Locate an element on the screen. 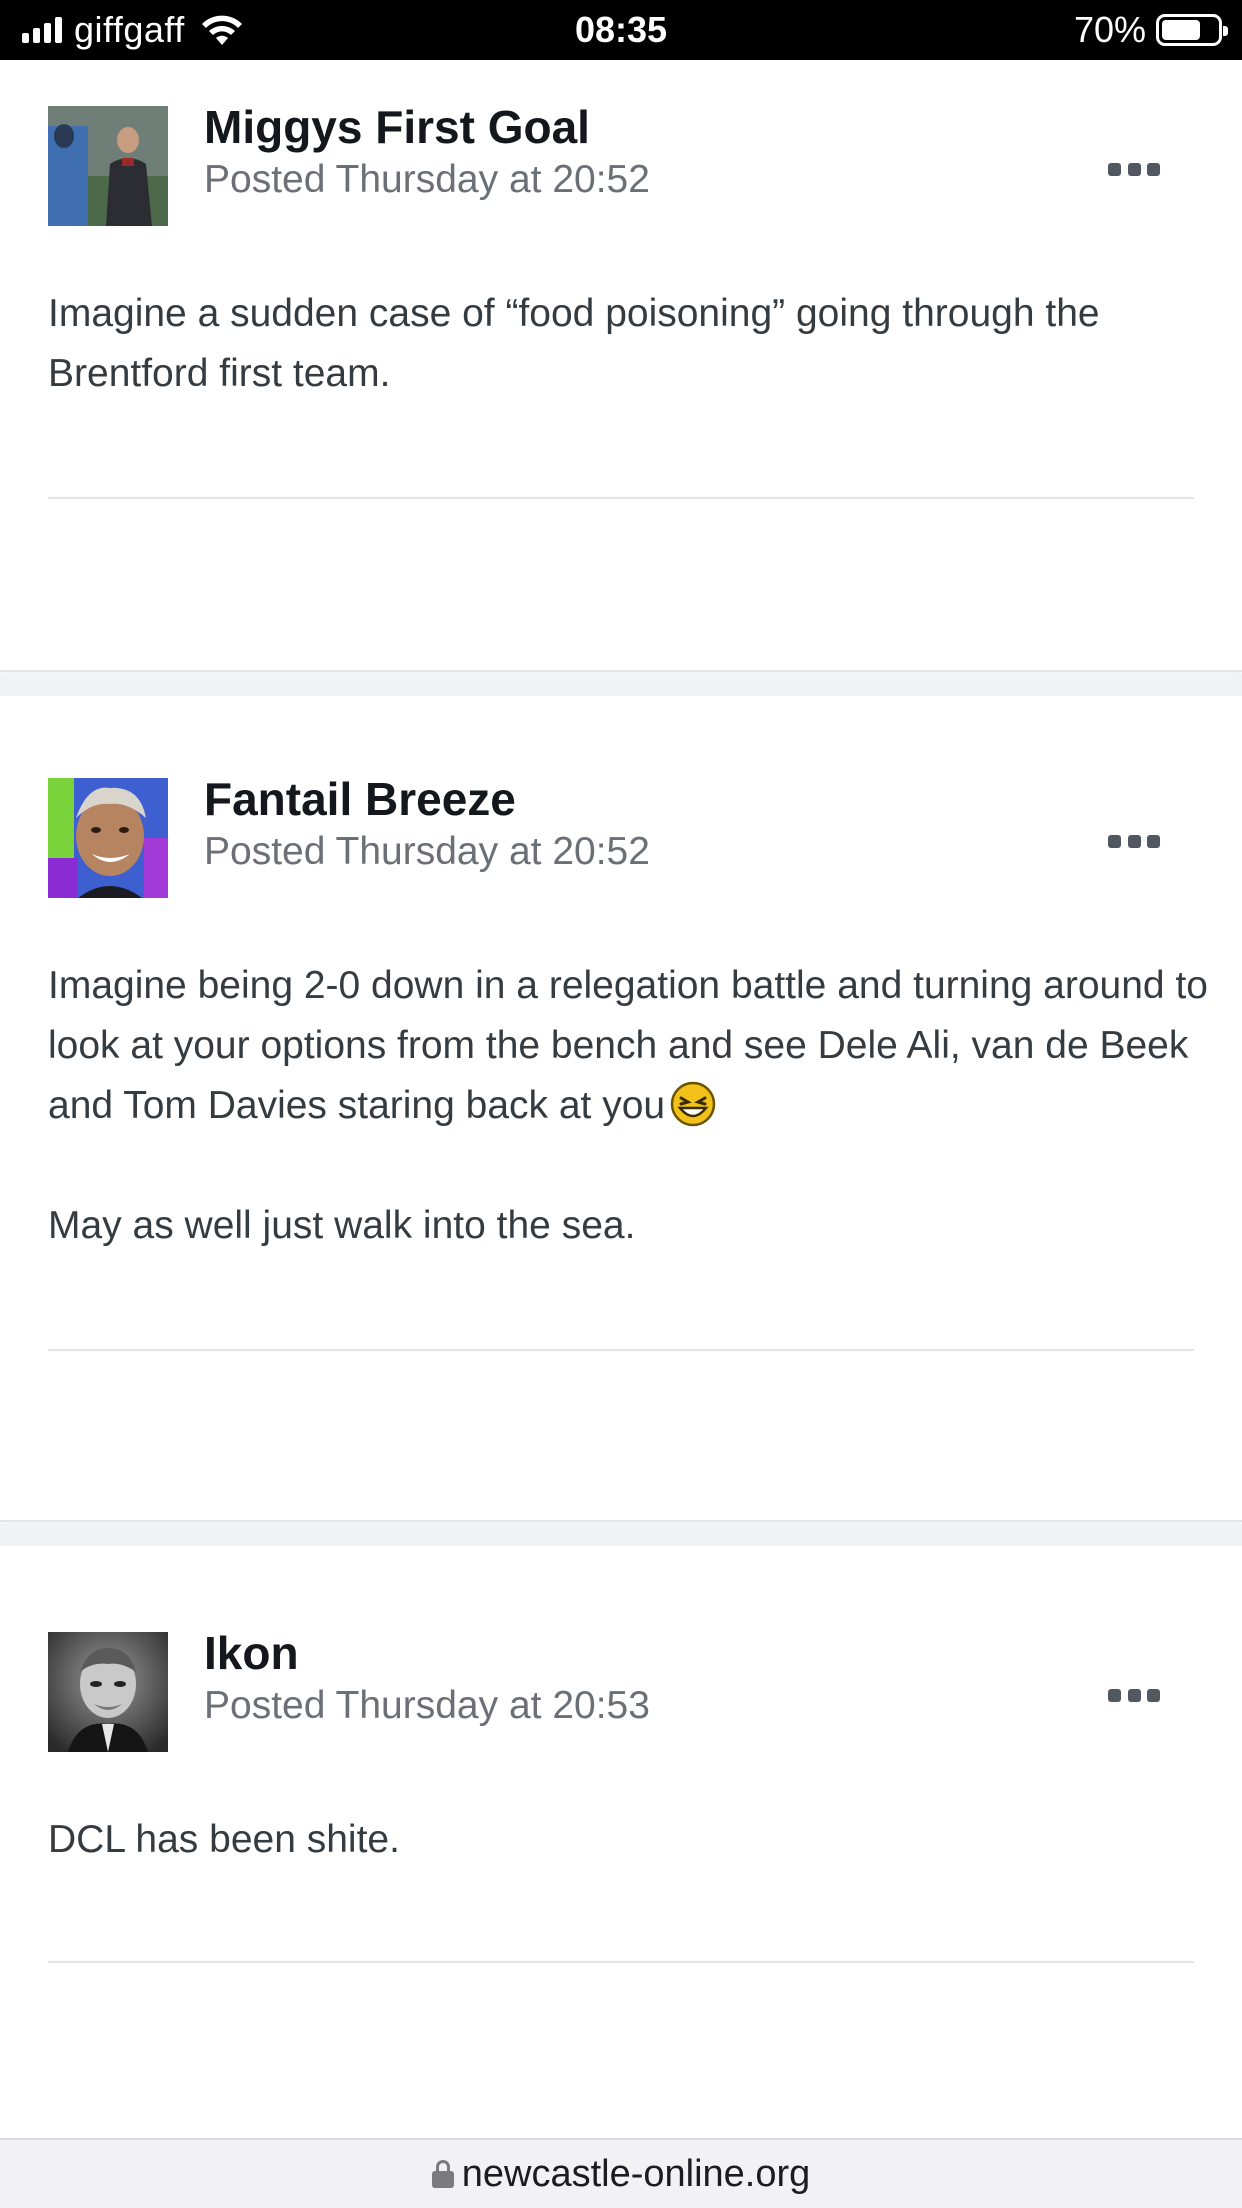 Image resolution: width=1242 pixels, height=2208 pixels. lock-icon is located at coordinates (442, 2174).